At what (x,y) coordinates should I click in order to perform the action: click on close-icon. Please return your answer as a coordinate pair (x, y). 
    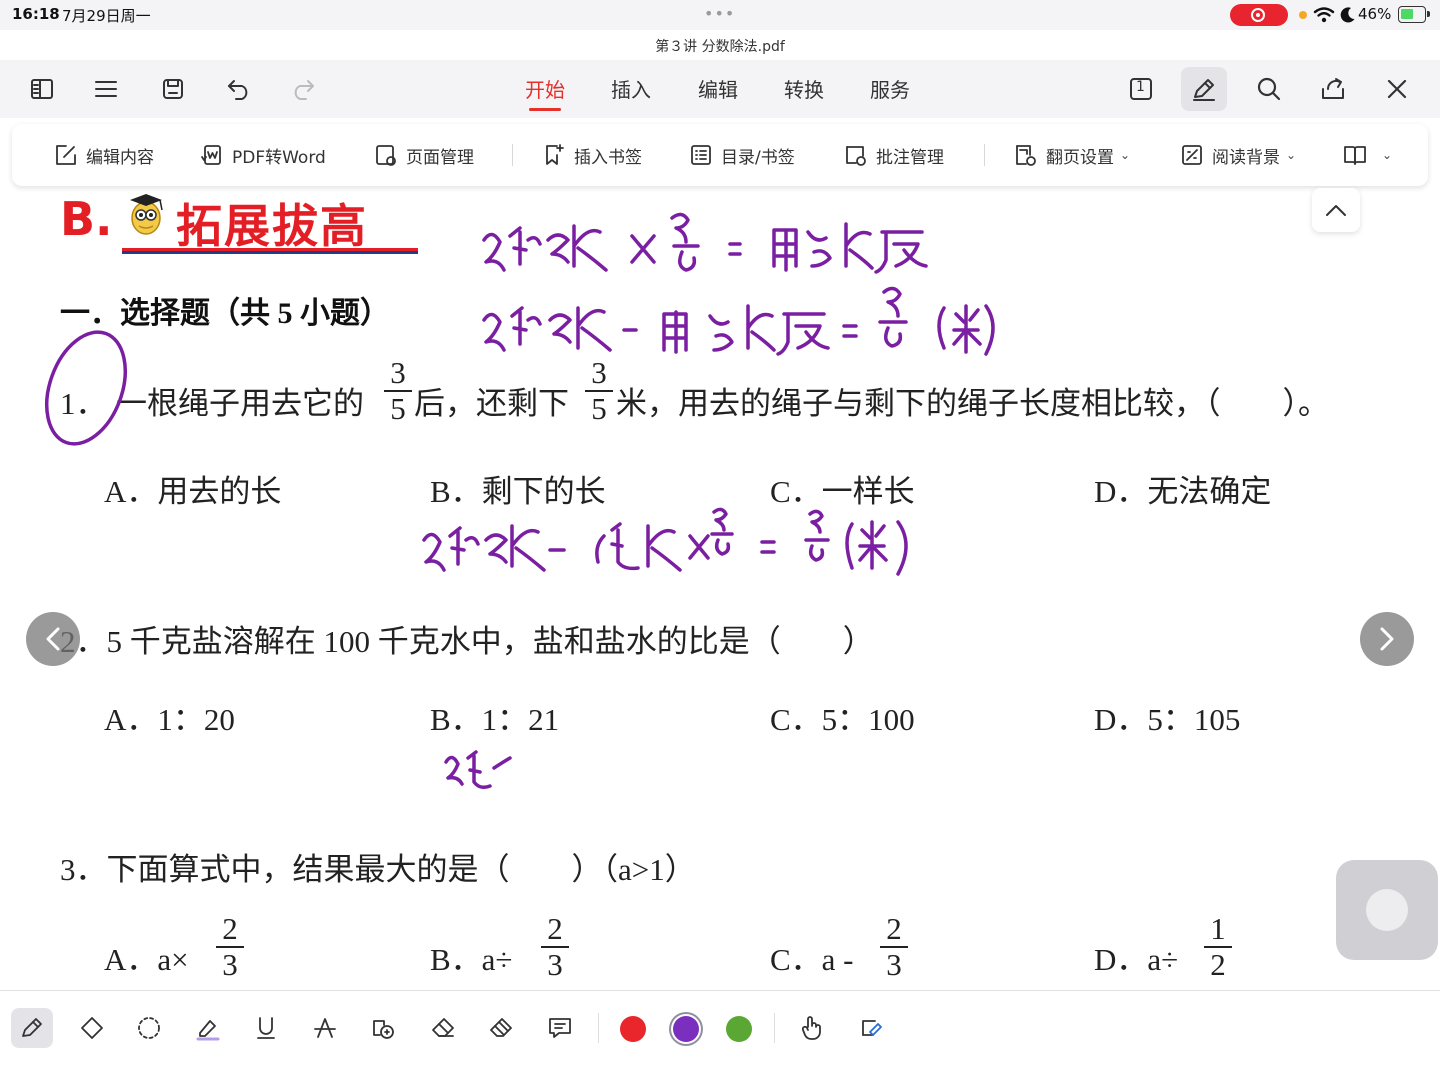
    Looking at the image, I should click on (1397, 89).